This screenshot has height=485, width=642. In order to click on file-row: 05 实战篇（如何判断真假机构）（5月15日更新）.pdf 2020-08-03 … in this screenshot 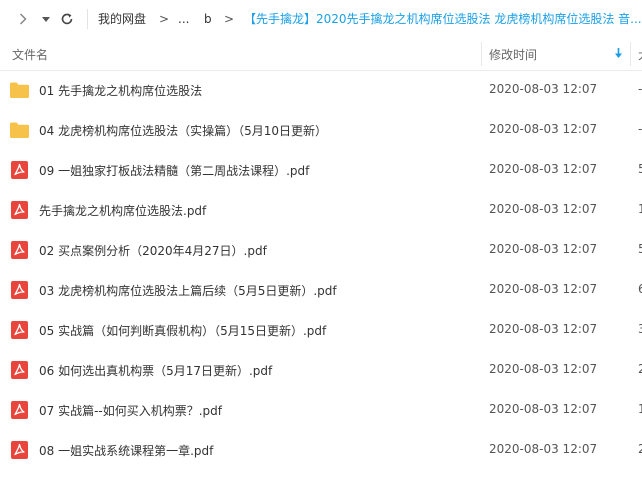, I will do `click(321, 330)`.